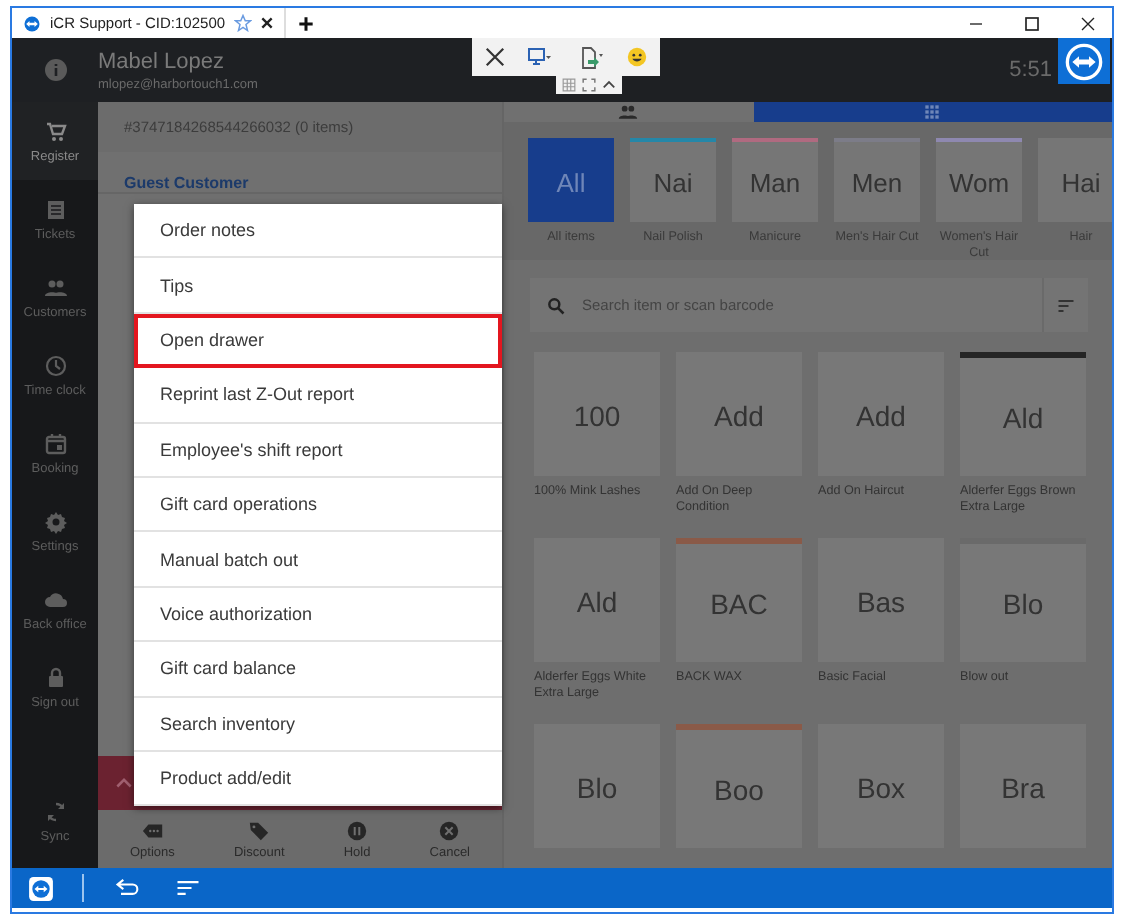 The width and height of the screenshot is (1126, 924). Describe the element at coordinates (637, 57) in the screenshot. I see `smiley-icon` at that location.